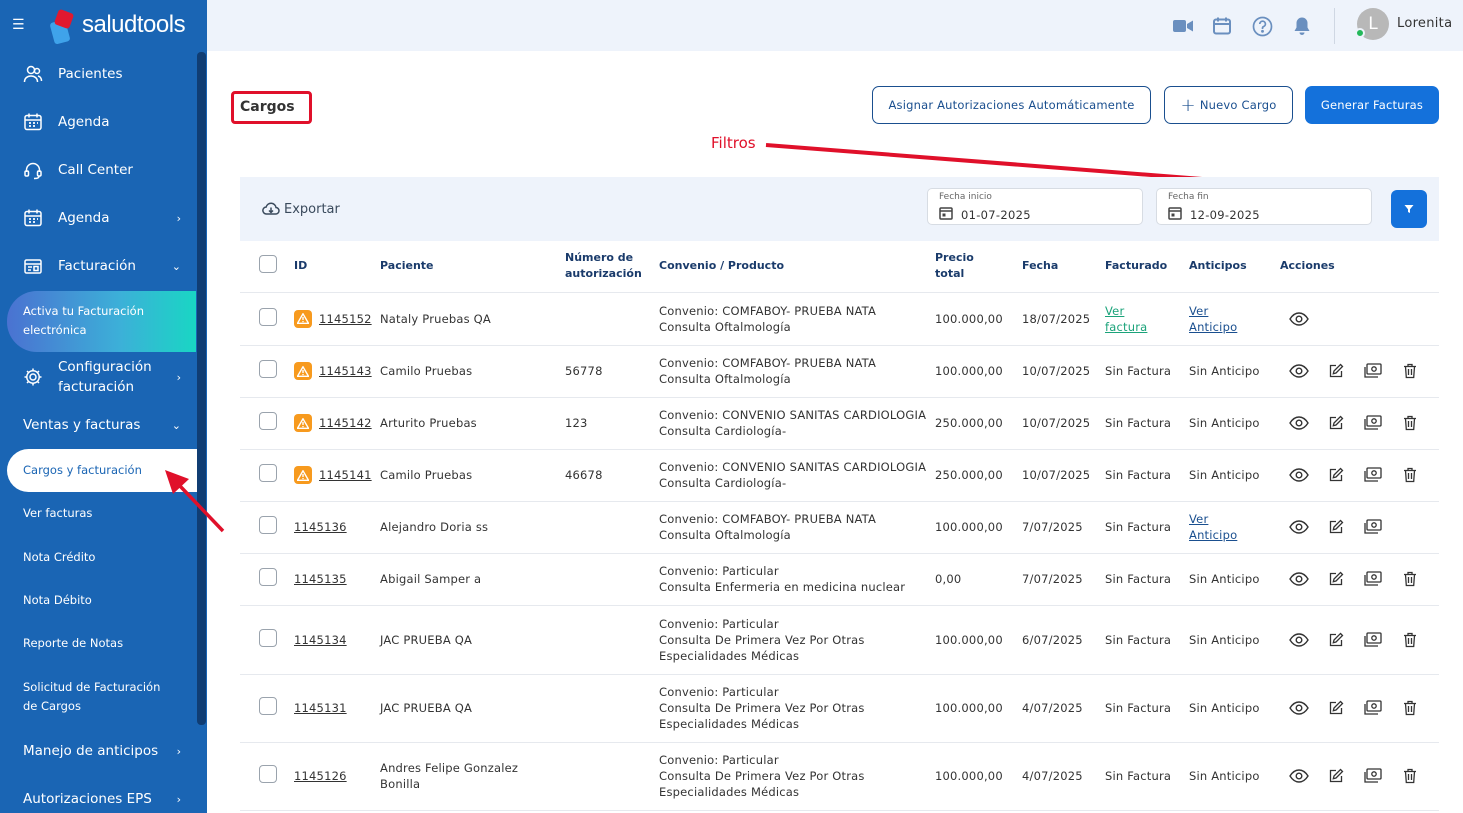 The image size is (1463, 813). What do you see at coordinates (612, 319) in the screenshot?
I see `authorization-cell` at bounding box center [612, 319].